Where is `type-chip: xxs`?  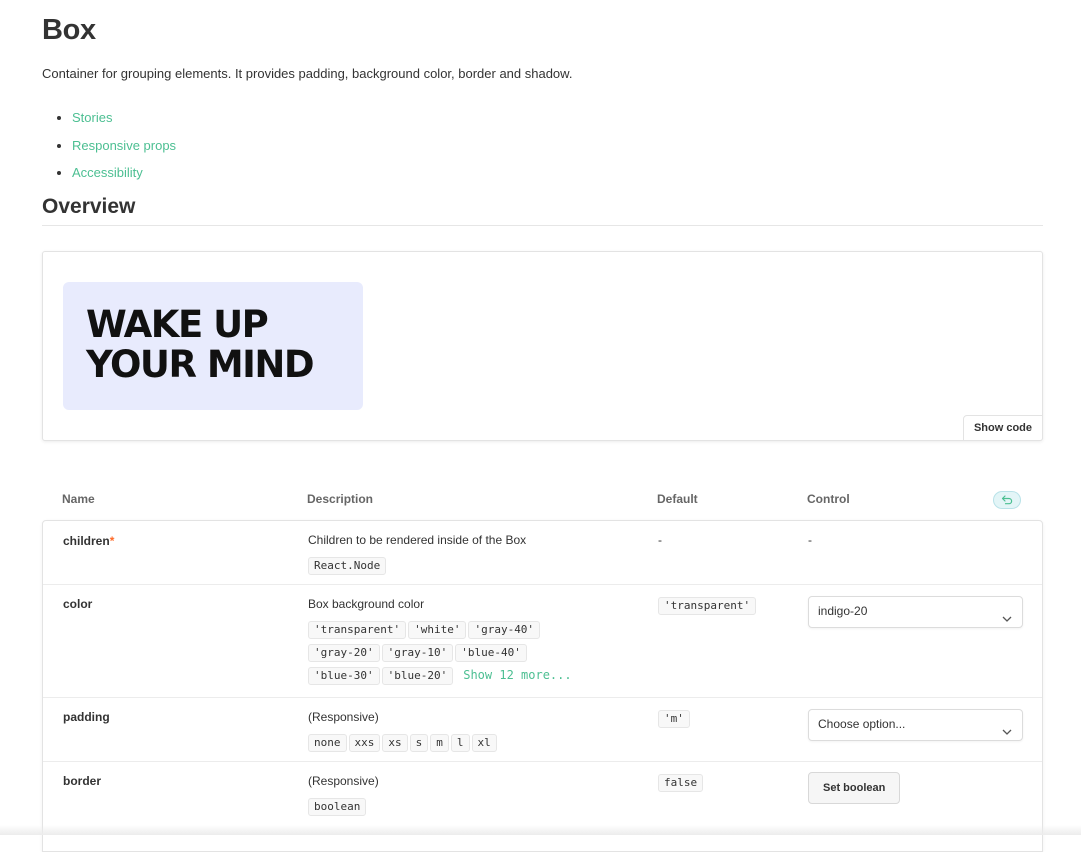
type-chip: xxs is located at coordinates (364, 743).